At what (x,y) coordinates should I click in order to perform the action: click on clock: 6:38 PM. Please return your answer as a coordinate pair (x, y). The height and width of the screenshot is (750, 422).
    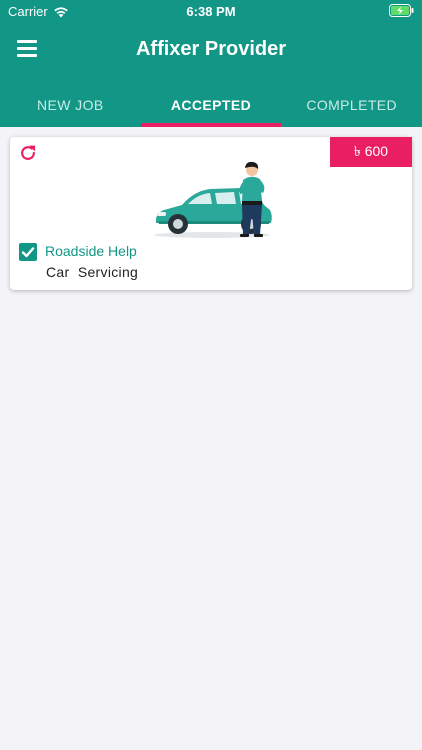
    Looking at the image, I should click on (211, 11).